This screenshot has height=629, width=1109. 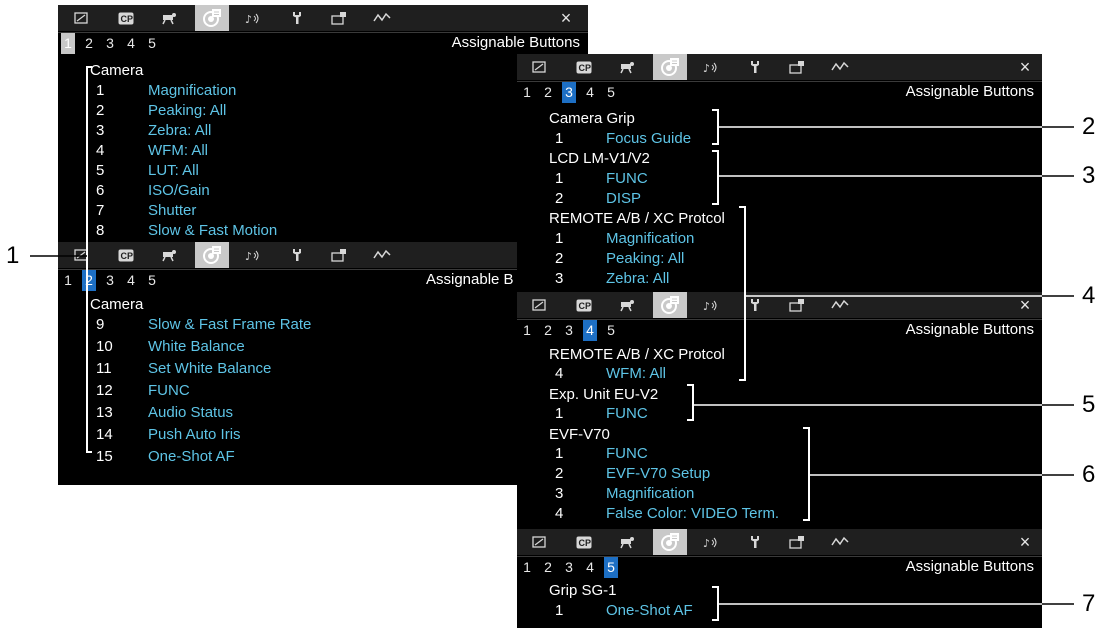 I want to click on callout-7: 7, so click(x=1089, y=603).